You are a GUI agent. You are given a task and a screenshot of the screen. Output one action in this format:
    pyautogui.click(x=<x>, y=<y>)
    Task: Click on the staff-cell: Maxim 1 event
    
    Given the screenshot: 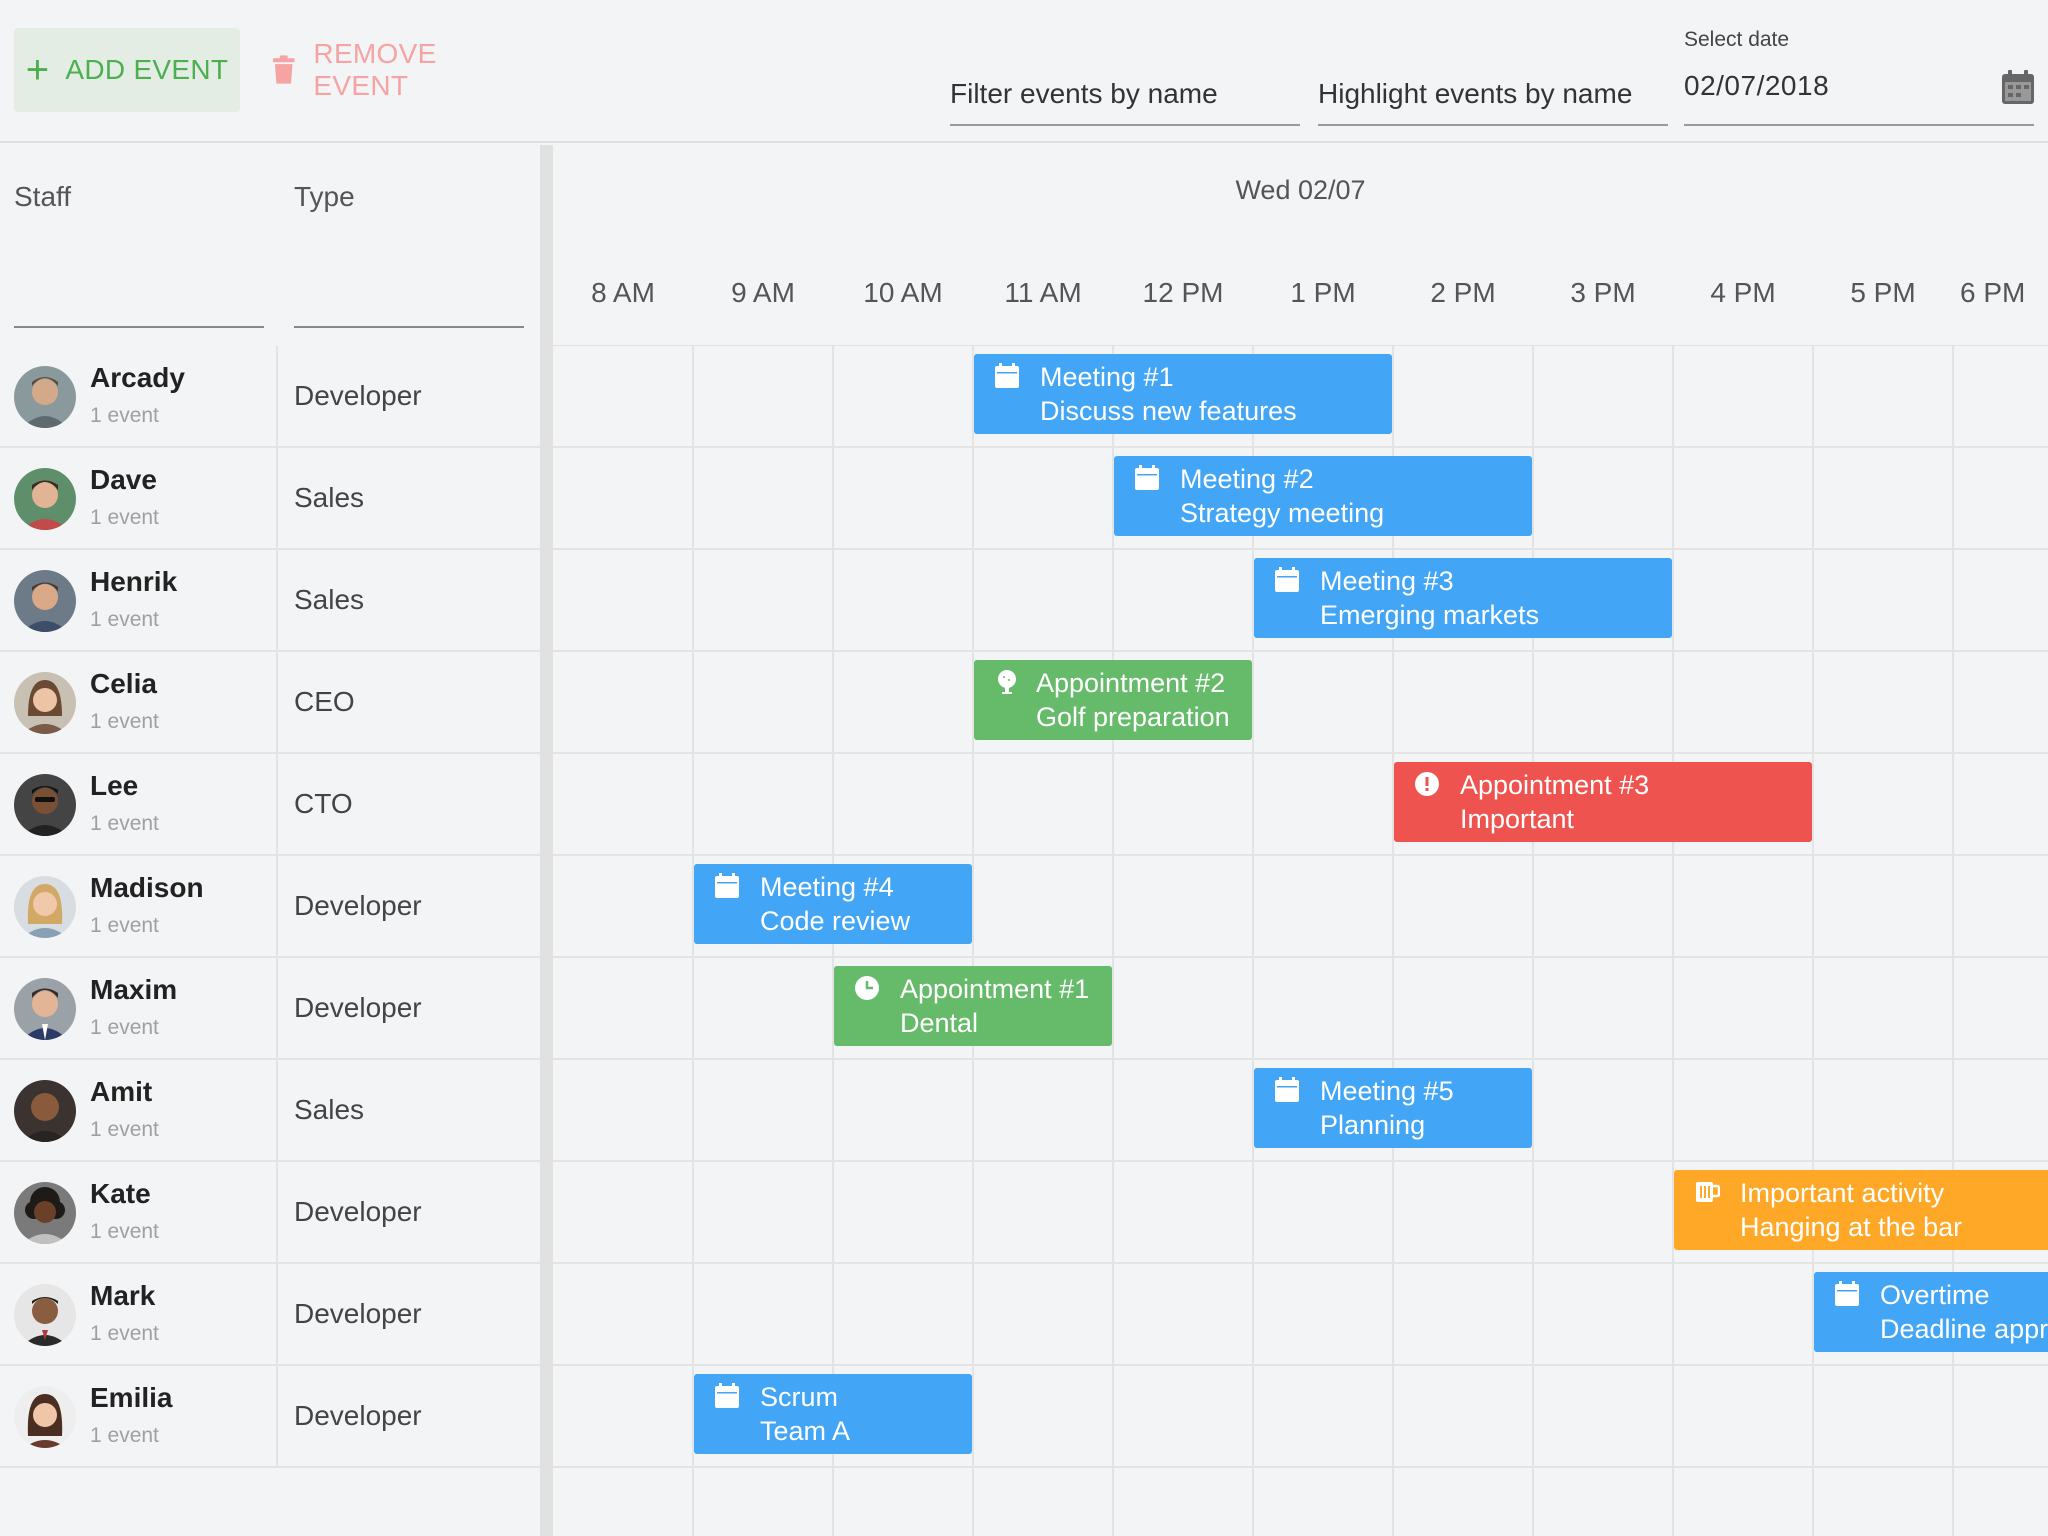 What is the action you would take?
    pyautogui.click(x=139, y=1008)
    